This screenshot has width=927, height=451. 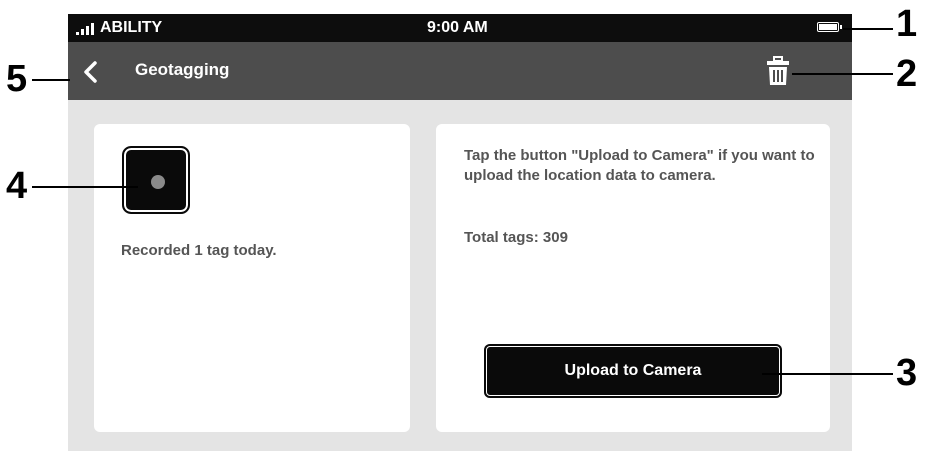 I want to click on back-button, so click(x=90, y=72).